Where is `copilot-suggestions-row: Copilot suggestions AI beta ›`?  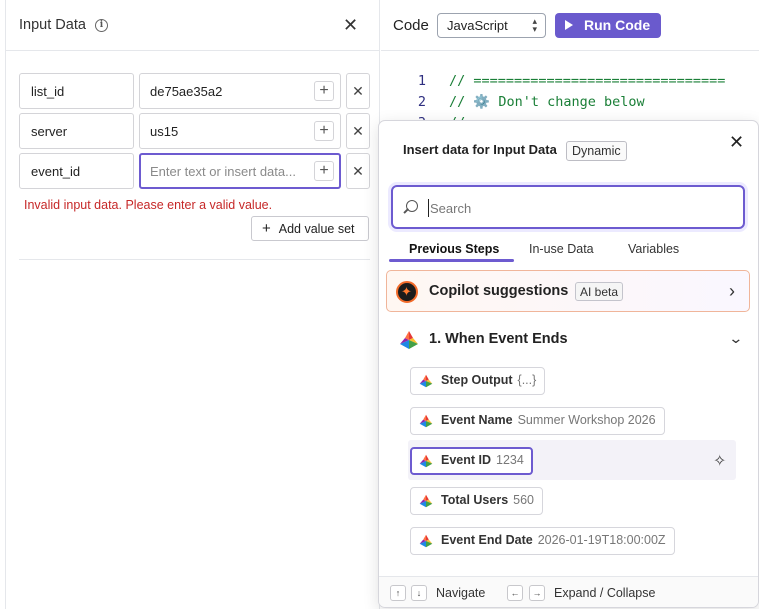
copilot-suggestions-row: Copilot suggestions AI beta › is located at coordinates (568, 291).